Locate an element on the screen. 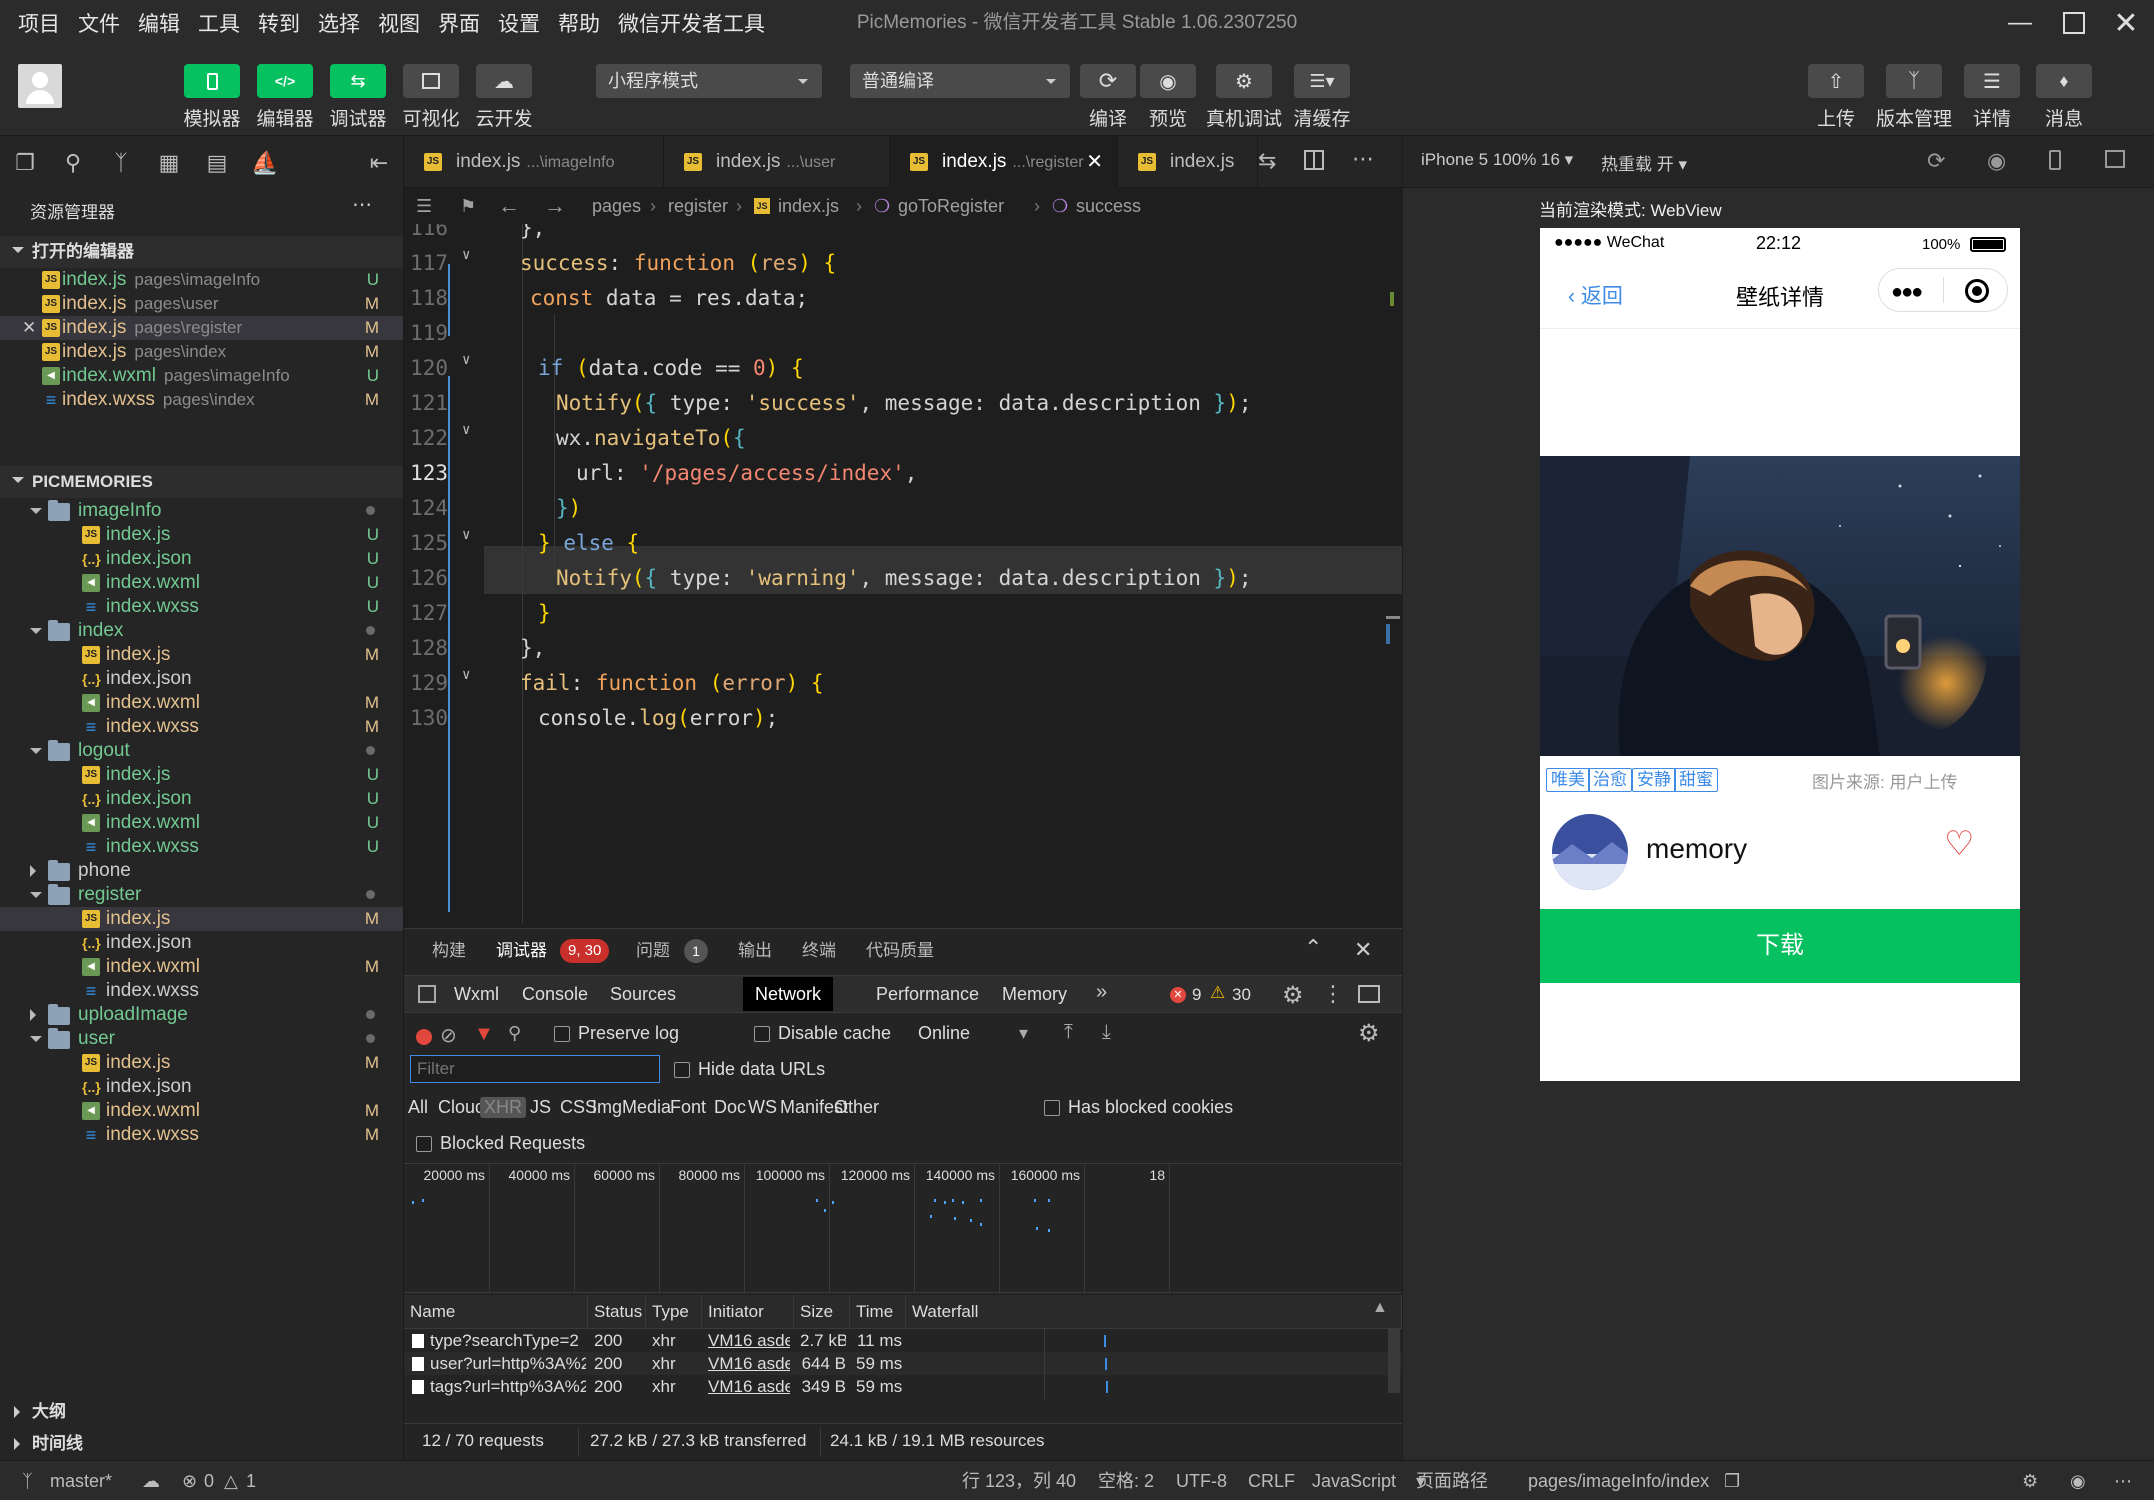  status-warnings: 1 is located at coordinates (251, 1480).